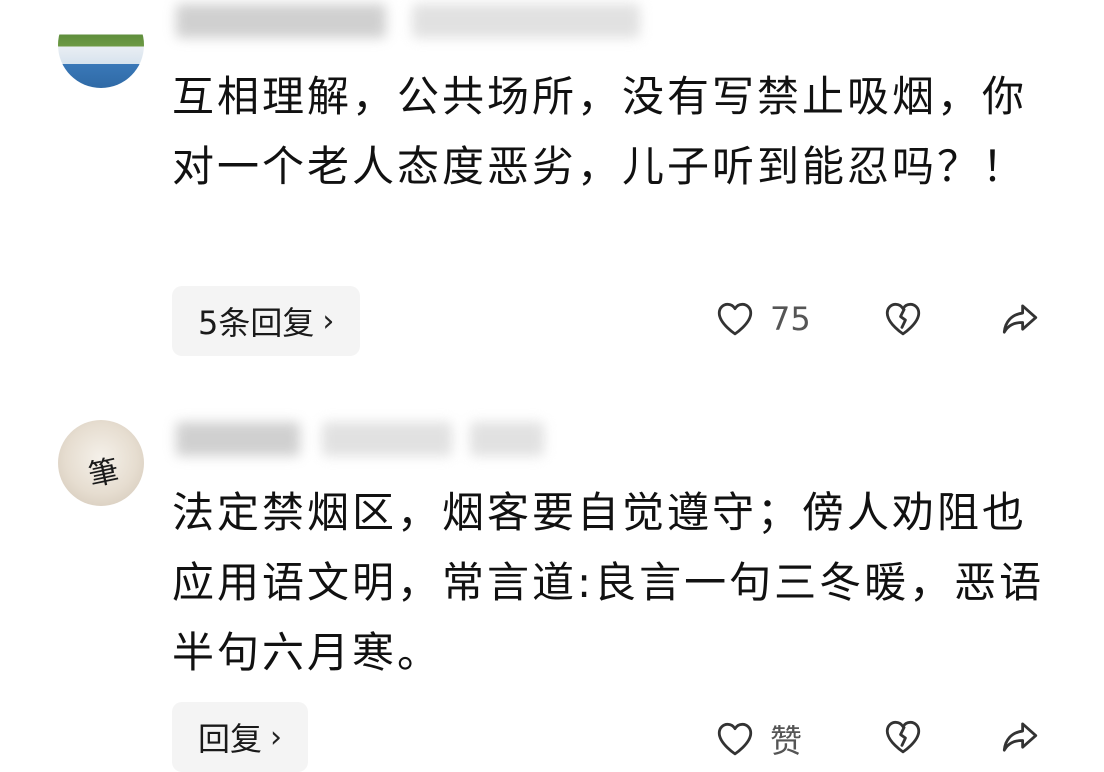 This screenshot has width=1104, height=772. I want to click on like-button: 75, so click(762, 319).